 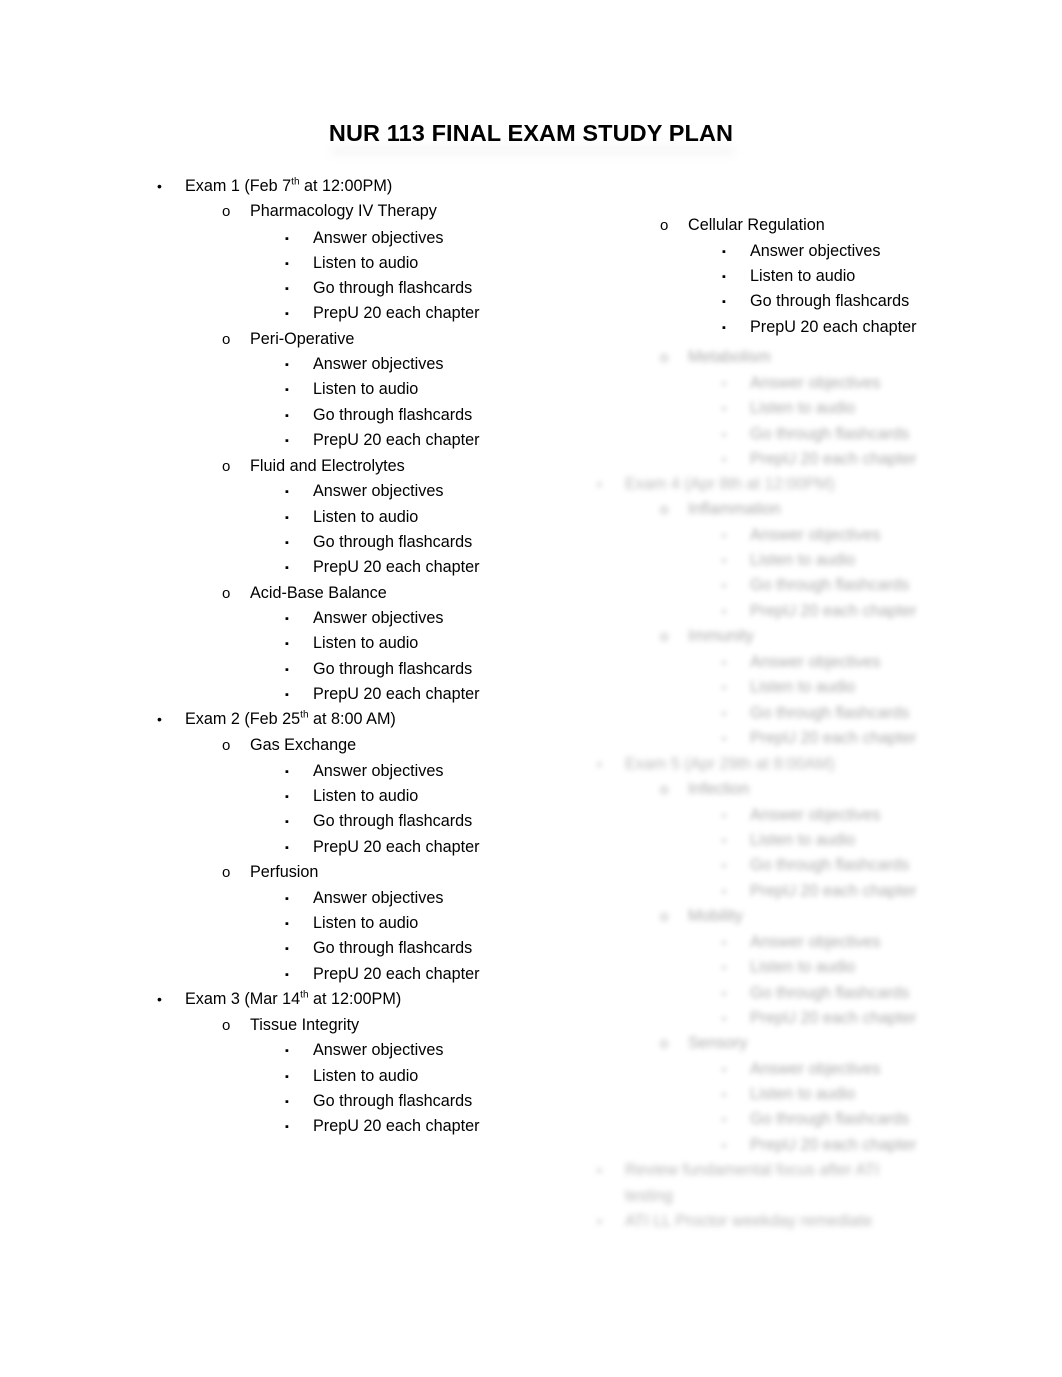 What do you see at coordinates (531, 133) in the screenshot?
I see `page-title: NUR 113 FINAL EXAM STUDY PLAN` at bounding box center [531, 133].